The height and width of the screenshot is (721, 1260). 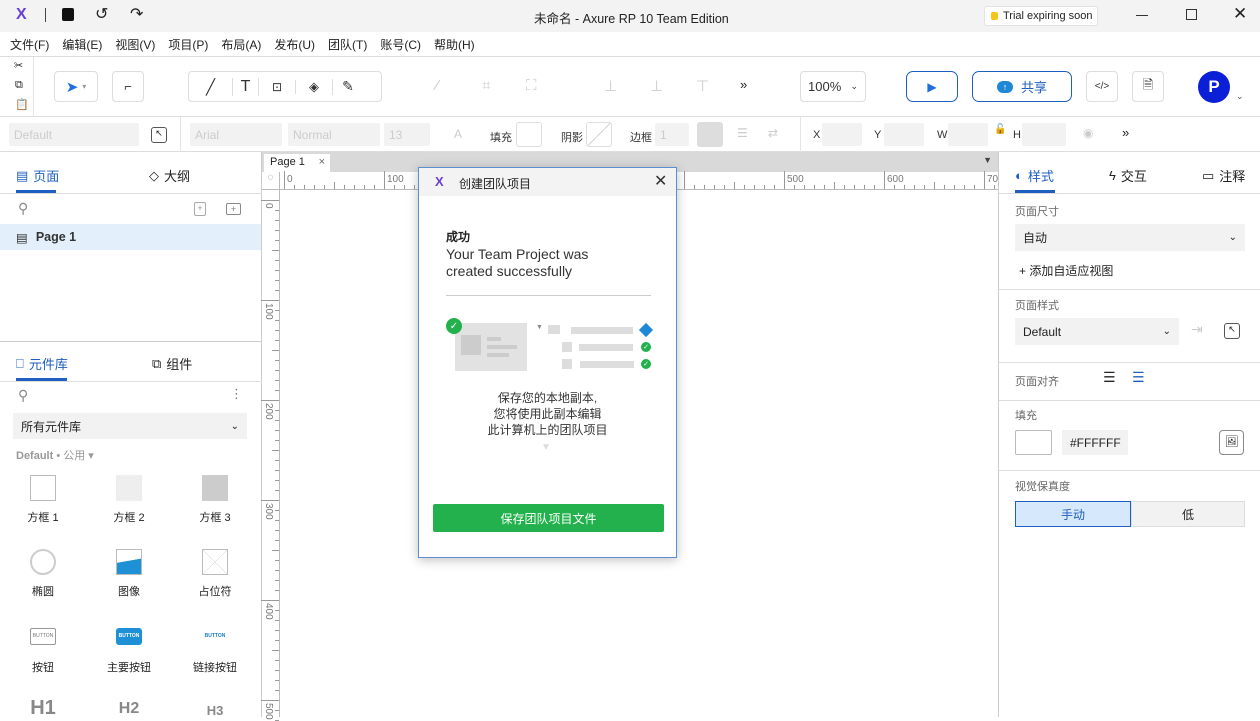 What do you see at coordinates (294, 44) in the screenshot?
I see `menu-publish: 发布(U)` at bounding box center [294, 44].